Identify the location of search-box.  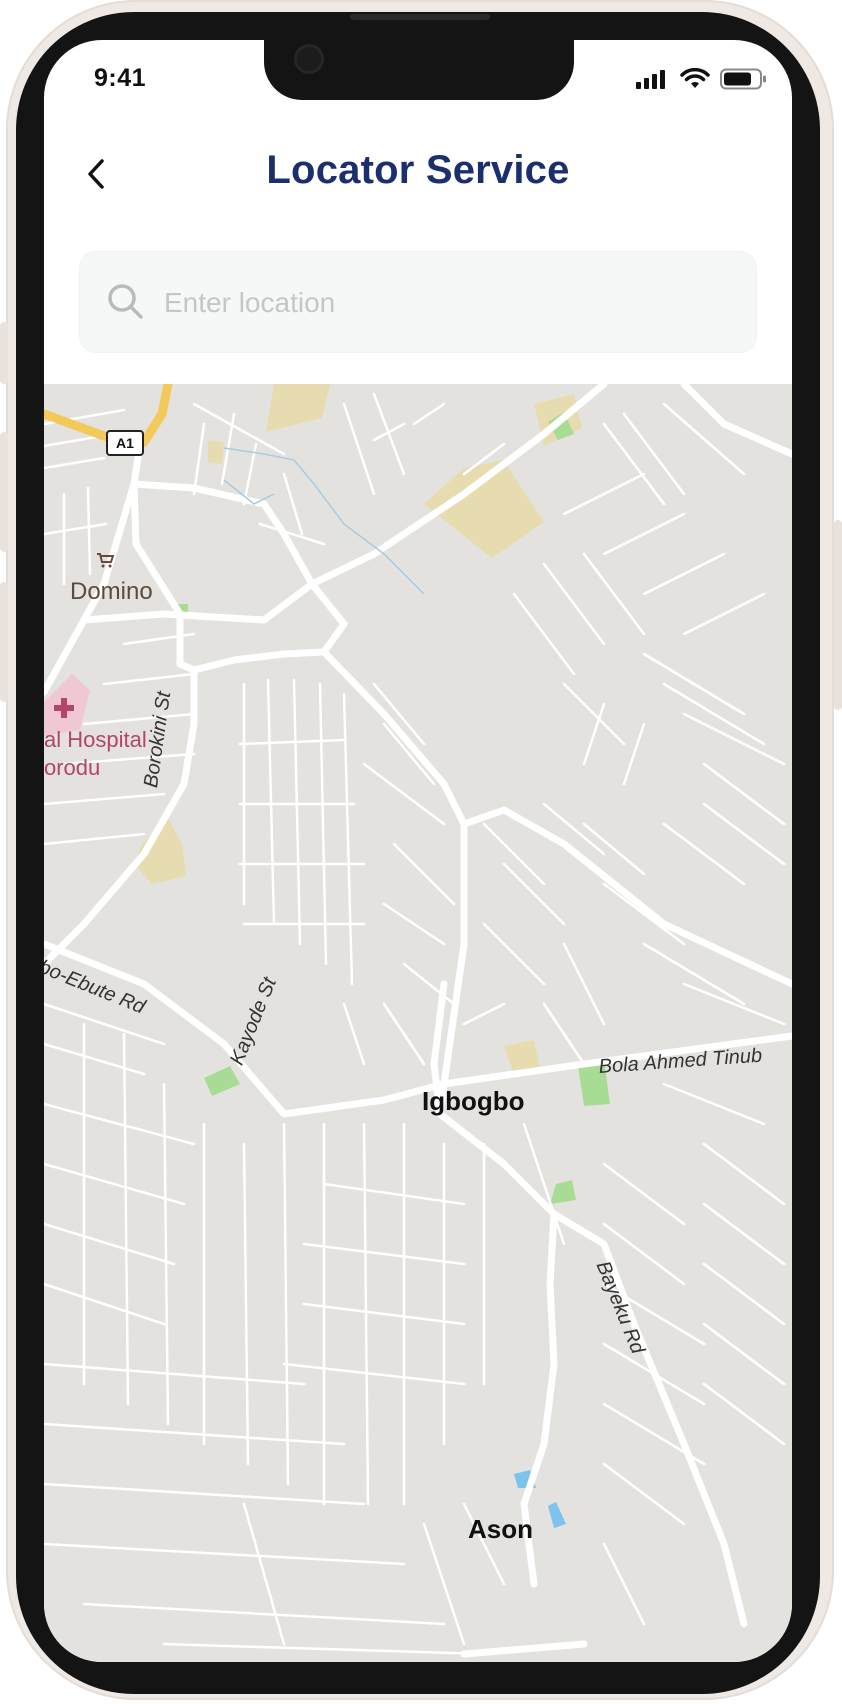
(418, 302).